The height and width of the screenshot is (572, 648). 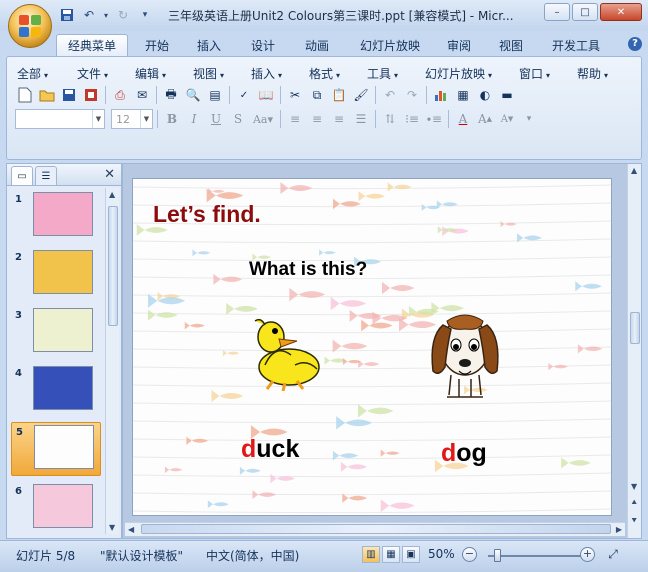 What do you see at coordinates (142, 95) in the screenshot?
I see `email-icon: ✉` at bounding box center [142, 95].